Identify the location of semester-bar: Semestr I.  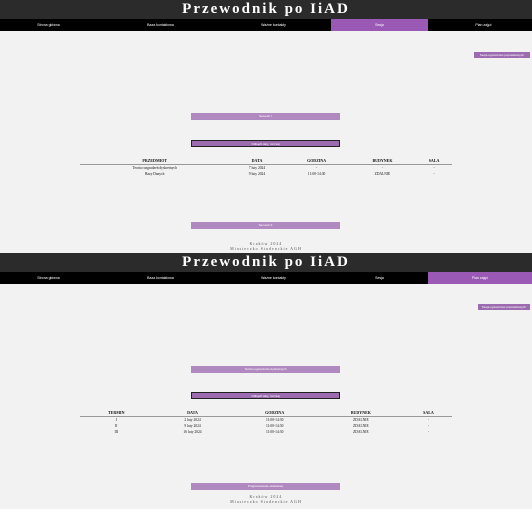
(265, 116).